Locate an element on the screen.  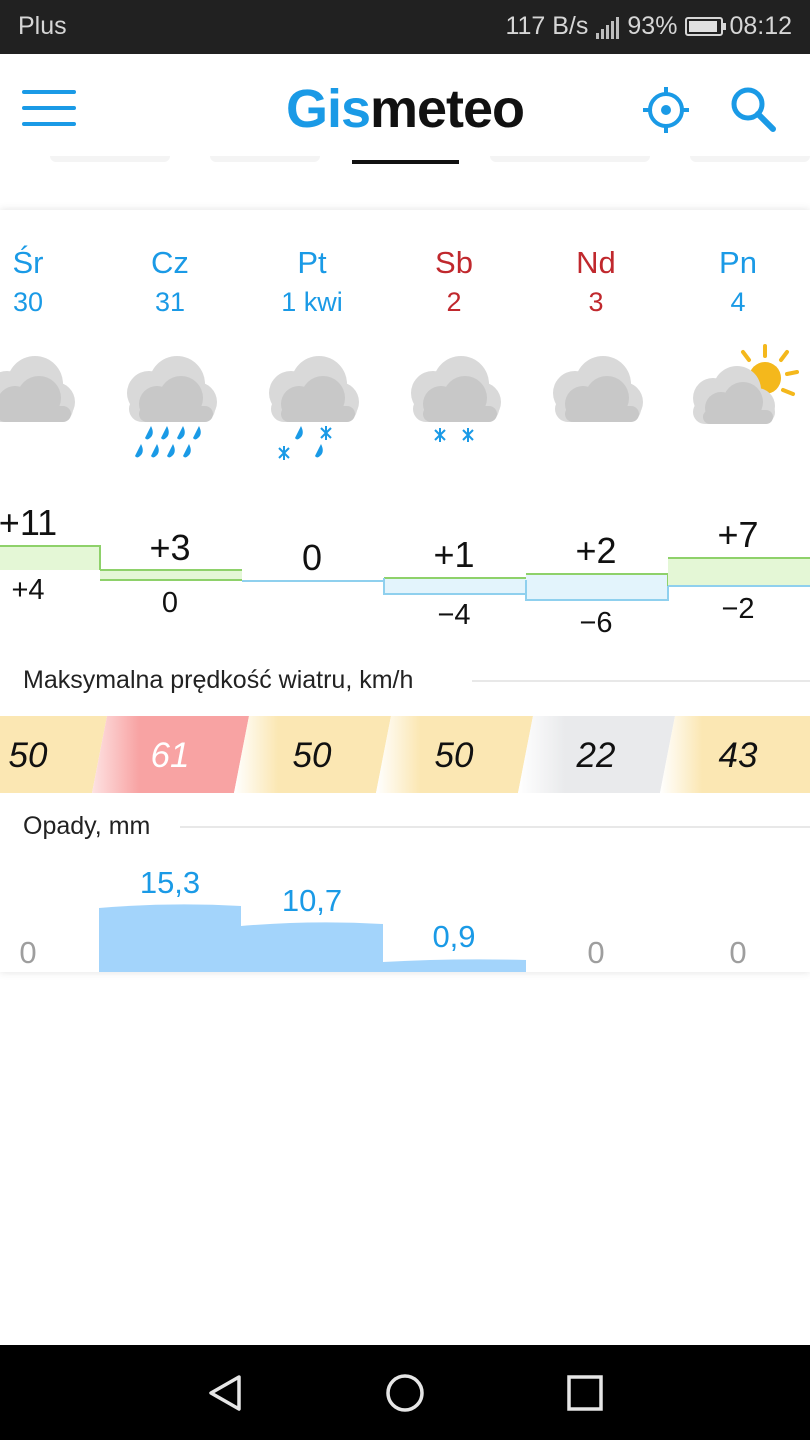
wind-value: 43 is located at coordinates (738, 755).